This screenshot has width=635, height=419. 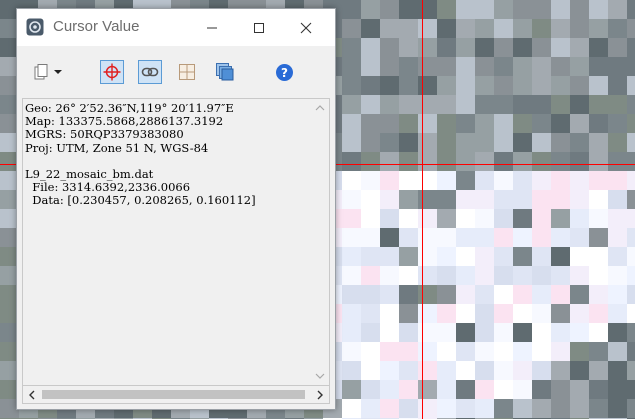 I want to click on maximize-icon, so click(x=259, y=27).